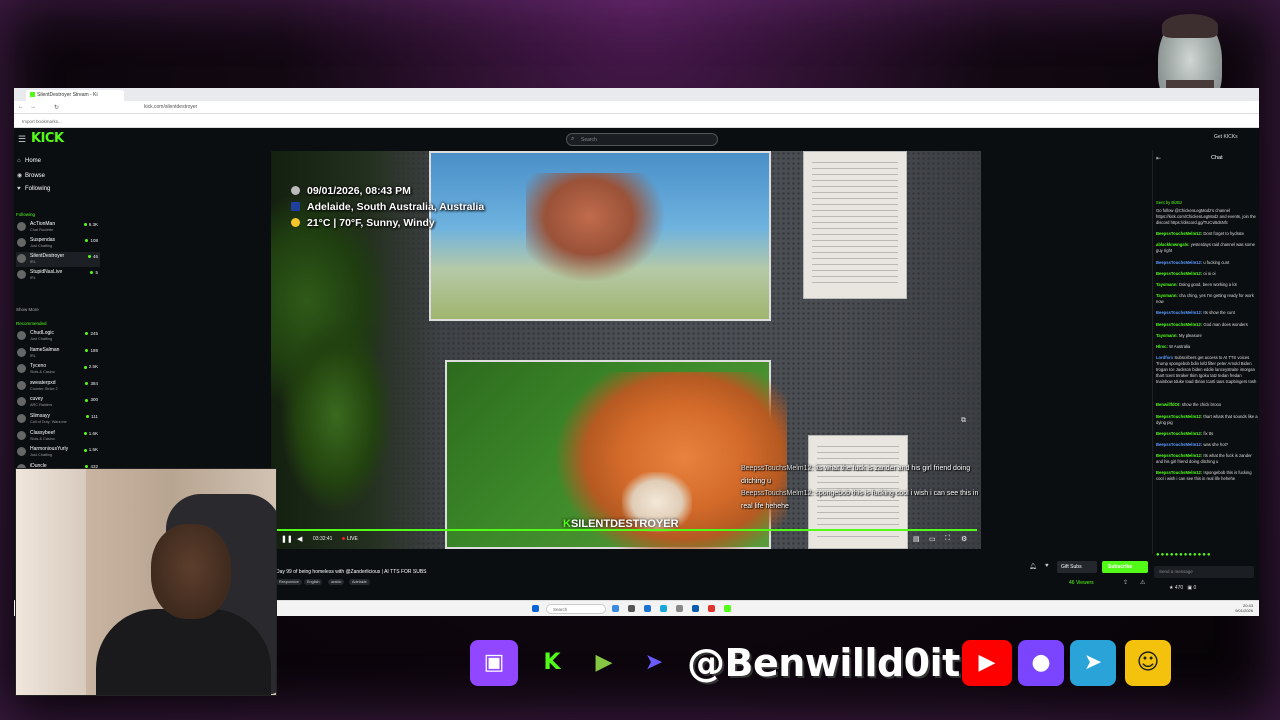 This screenshot has width=1280, height=720. What do you see at coordinates (1226, 137) in the screenshot?
I see `get-kicks-button: Get KICKs` at bounding box center [1226, 137].